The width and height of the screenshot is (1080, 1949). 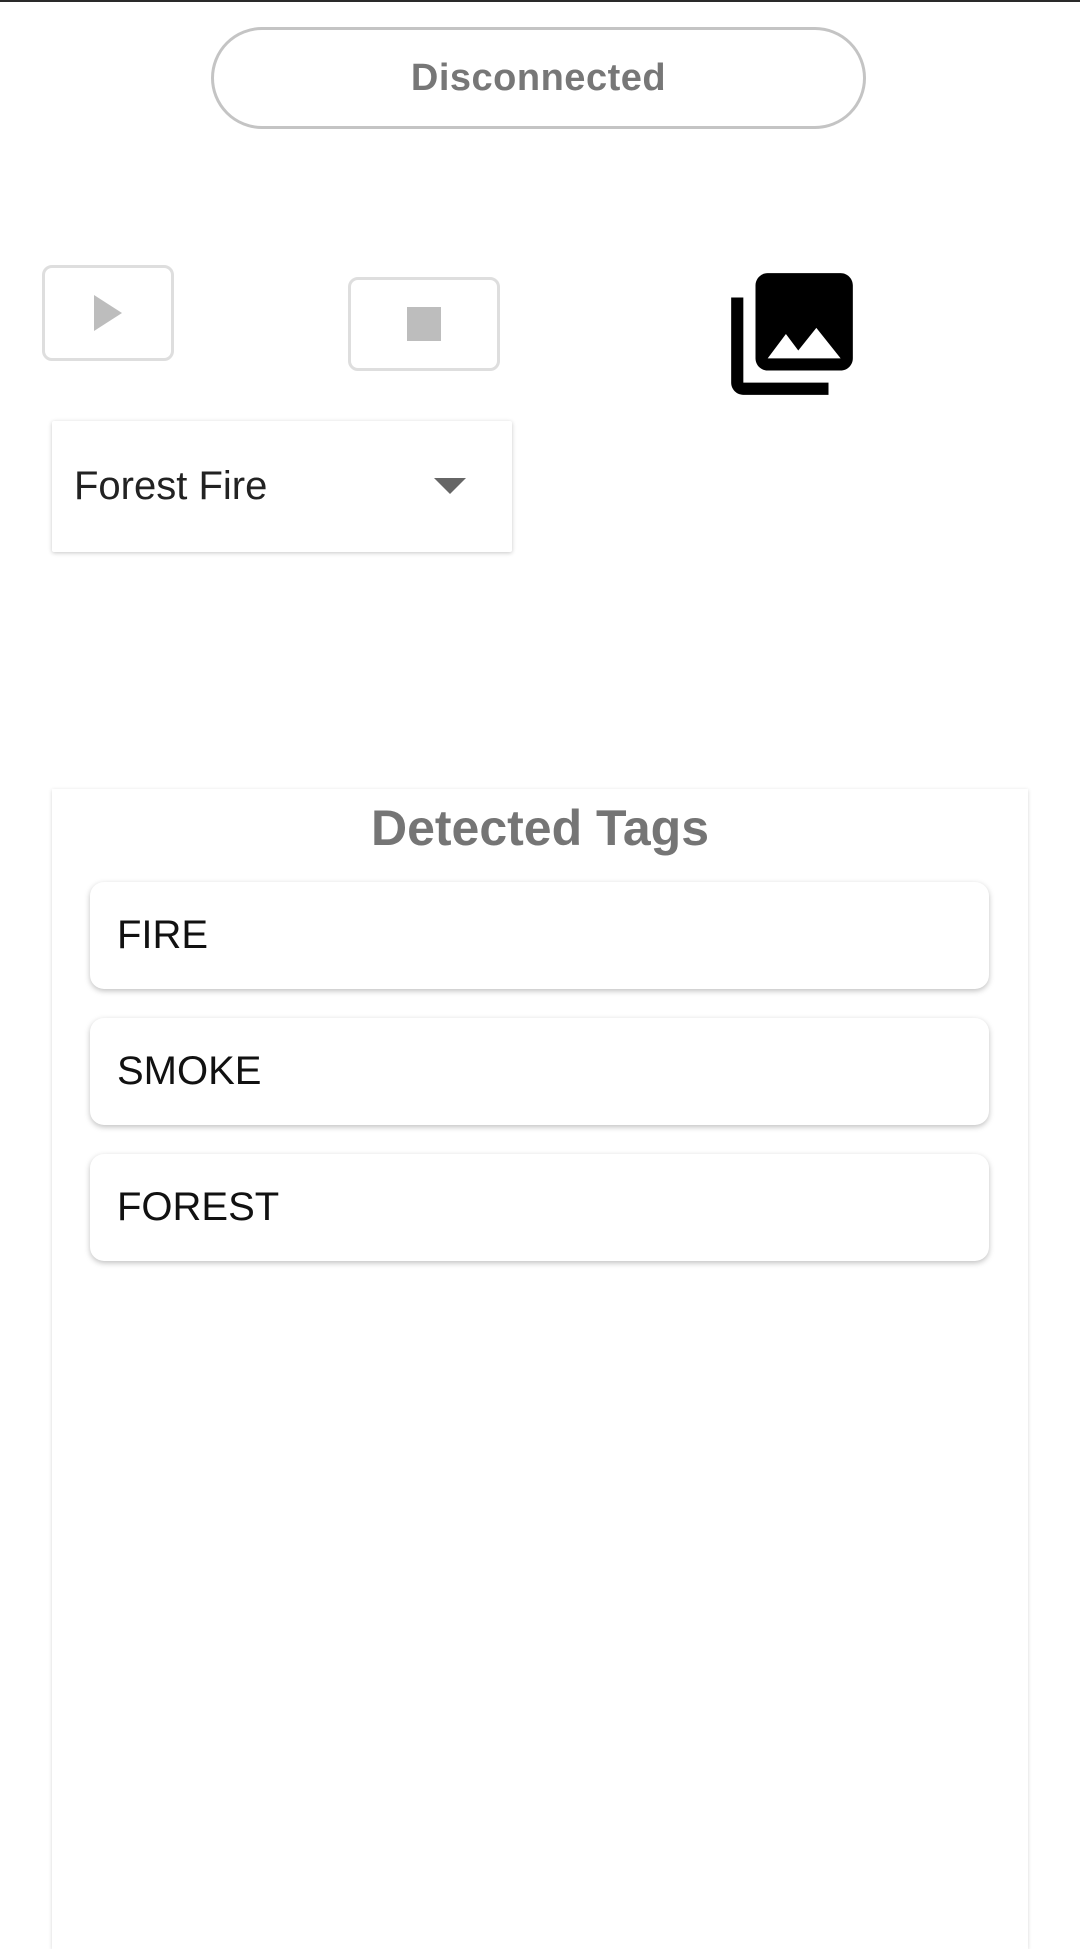 I want to click on tag-card: FIRE, so click(x=539, y=935).